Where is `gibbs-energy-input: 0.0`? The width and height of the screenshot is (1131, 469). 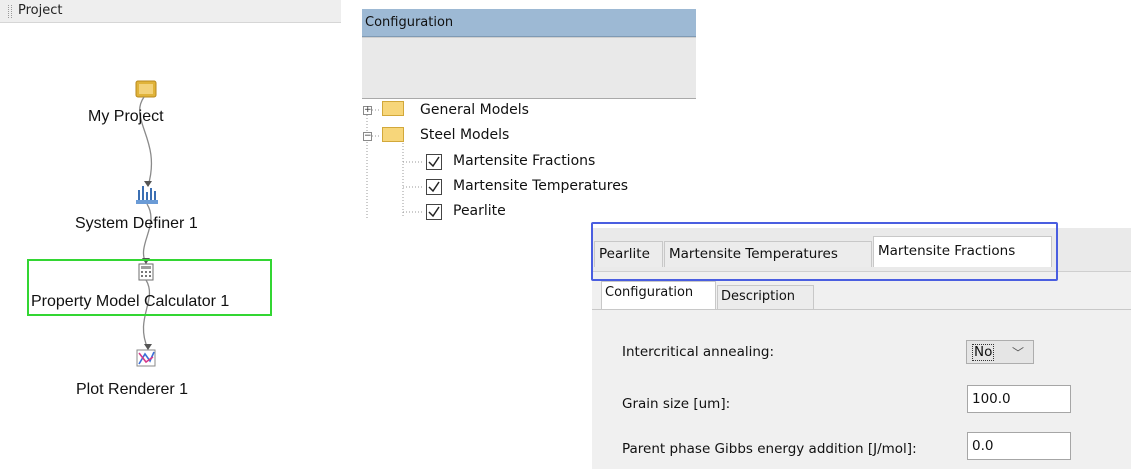
gibbs-energy-input: 0.0 is located at coordinates (1019, 446).